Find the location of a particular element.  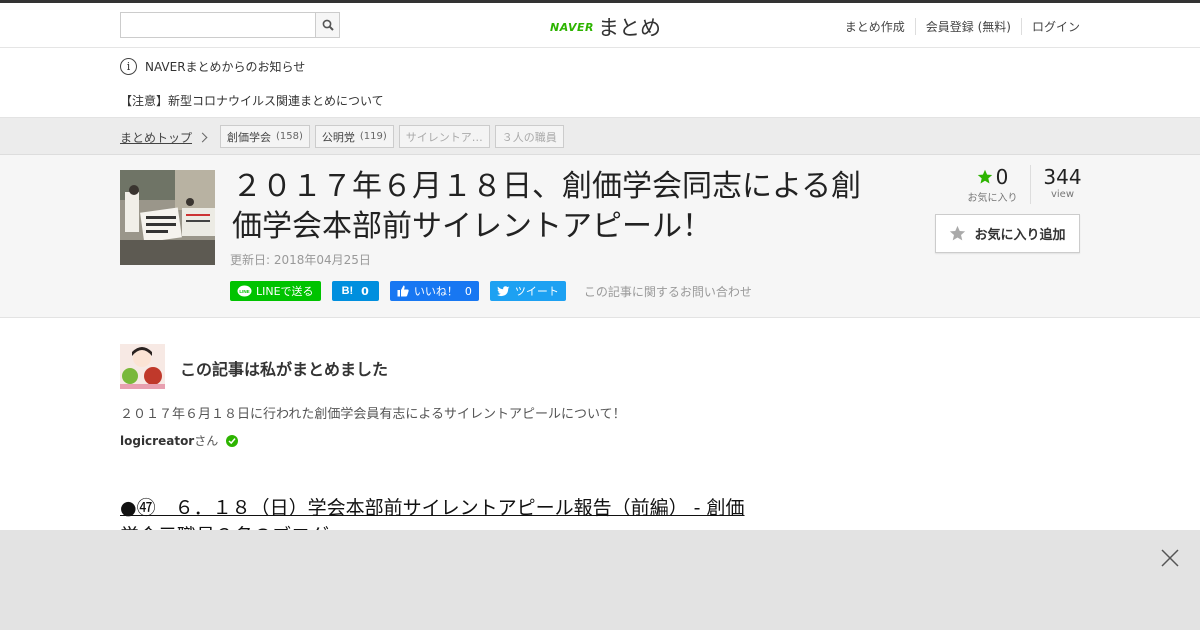

thumbs-up-icon is located at coordinates (403, 291).